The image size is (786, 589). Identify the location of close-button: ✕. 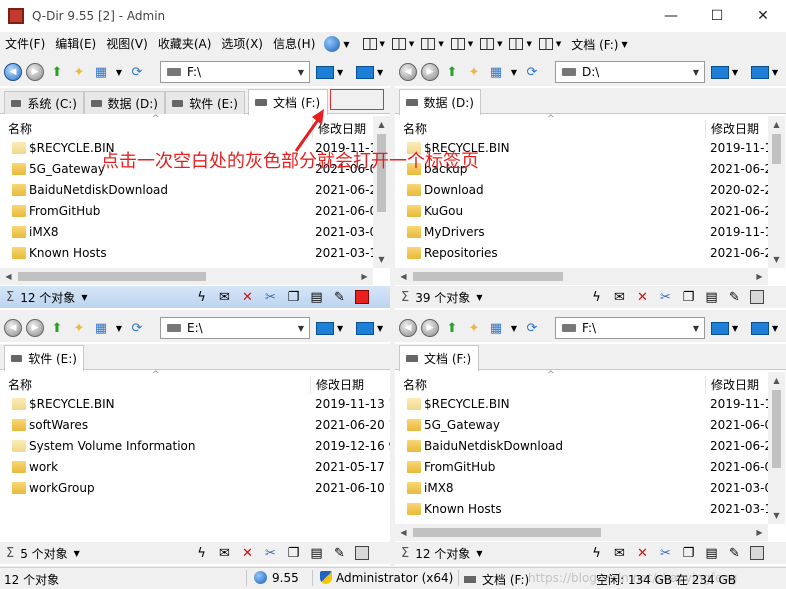
(763, 16).